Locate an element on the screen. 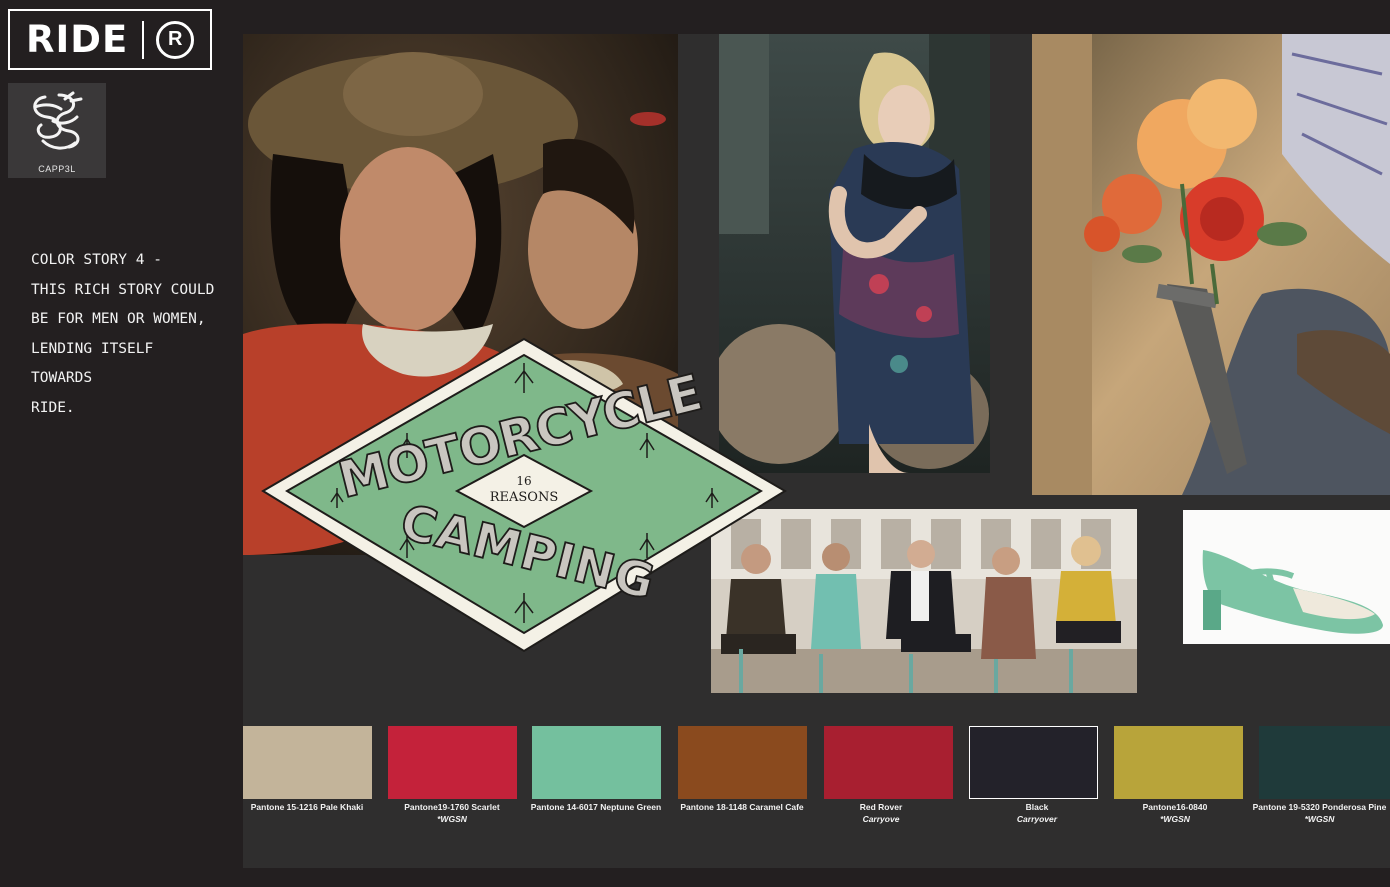 The height and width of the screenshot is (887, 1390). swatch-name: Pantone 15-1216 Pale Khaki is located at coordinates (307, 807).